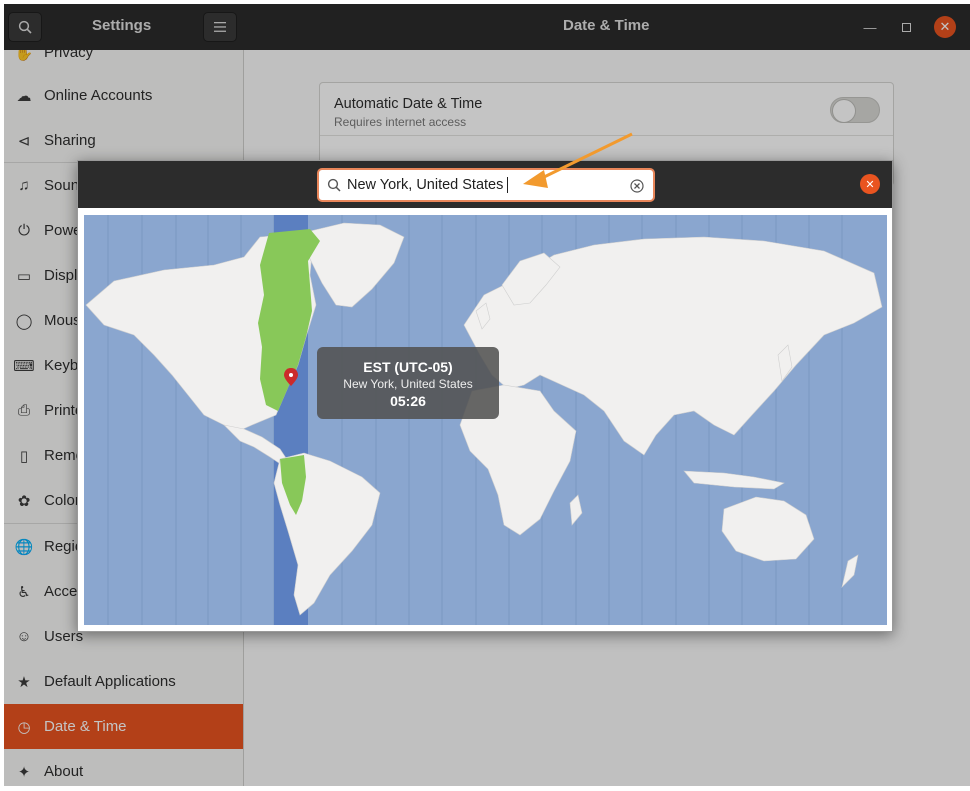 This screenshot has height=791, width=970. Describe the element at coordinates (578, 160) in the screenshot. I see `annotation-arrow` at that location.